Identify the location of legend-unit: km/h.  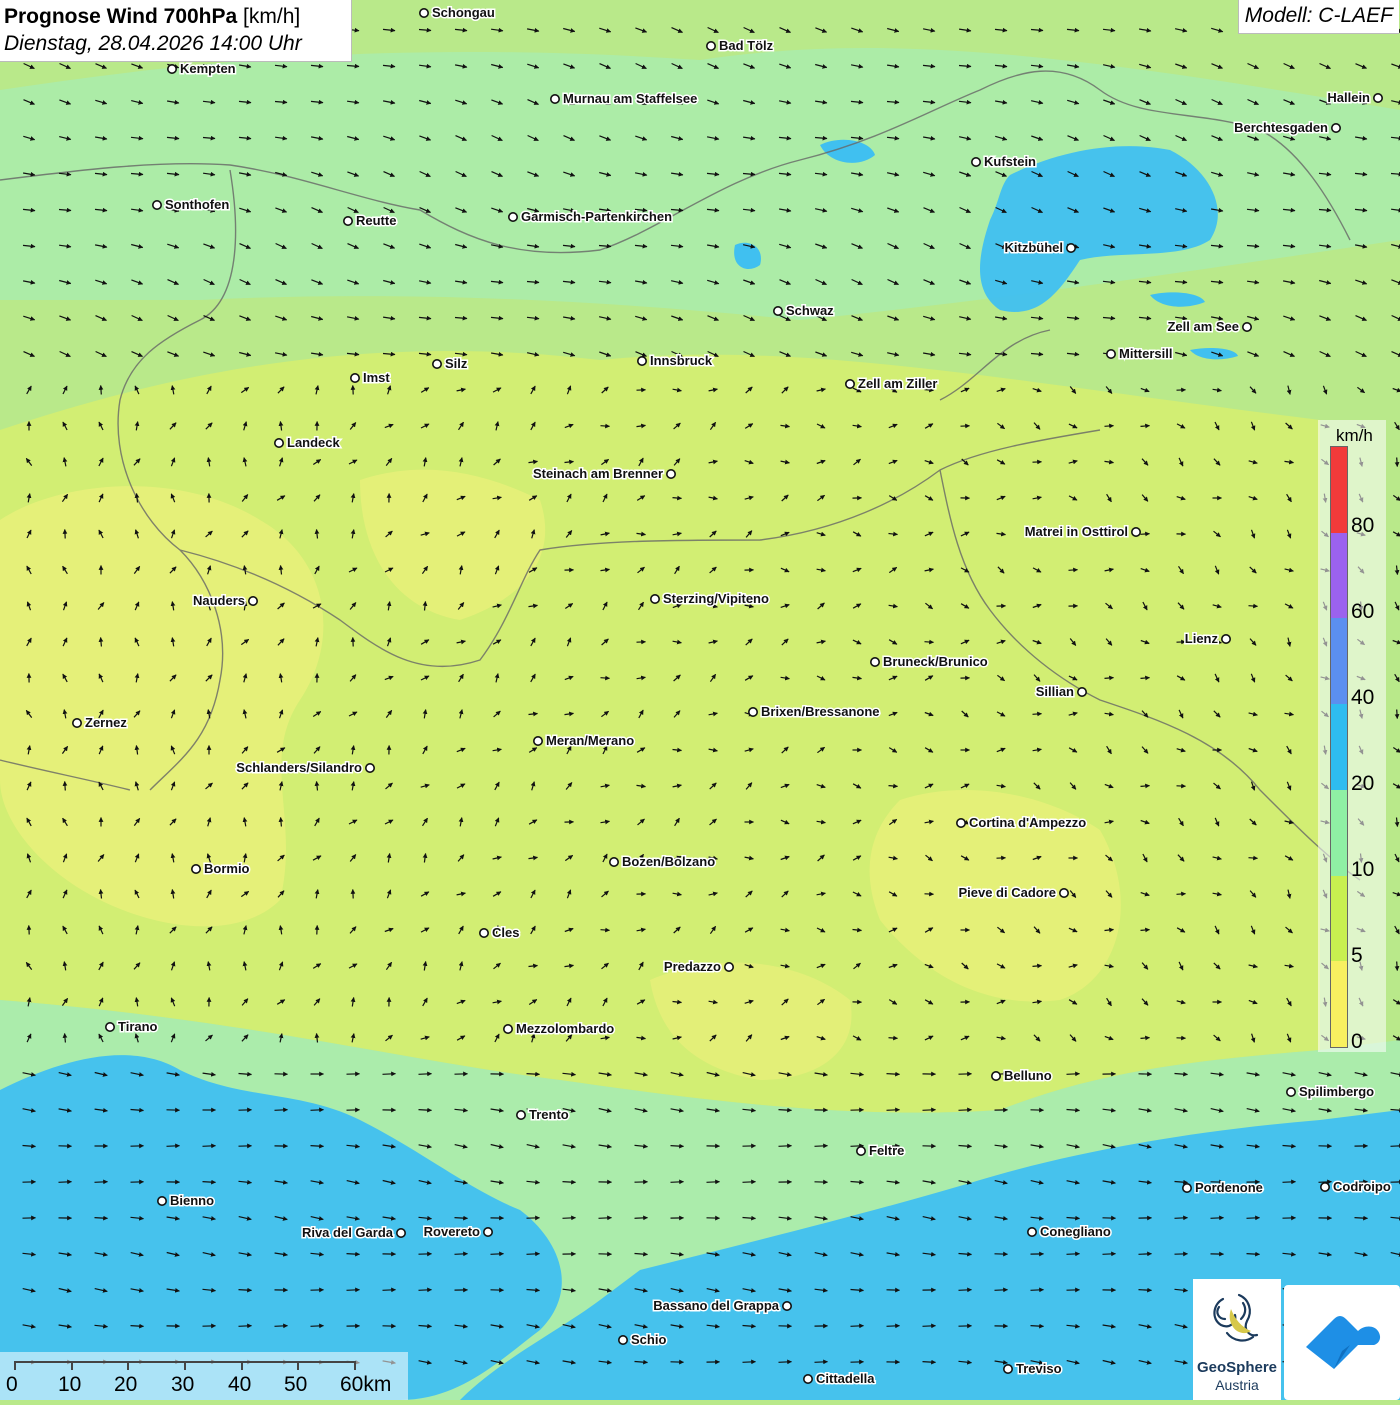
(1354, 436).